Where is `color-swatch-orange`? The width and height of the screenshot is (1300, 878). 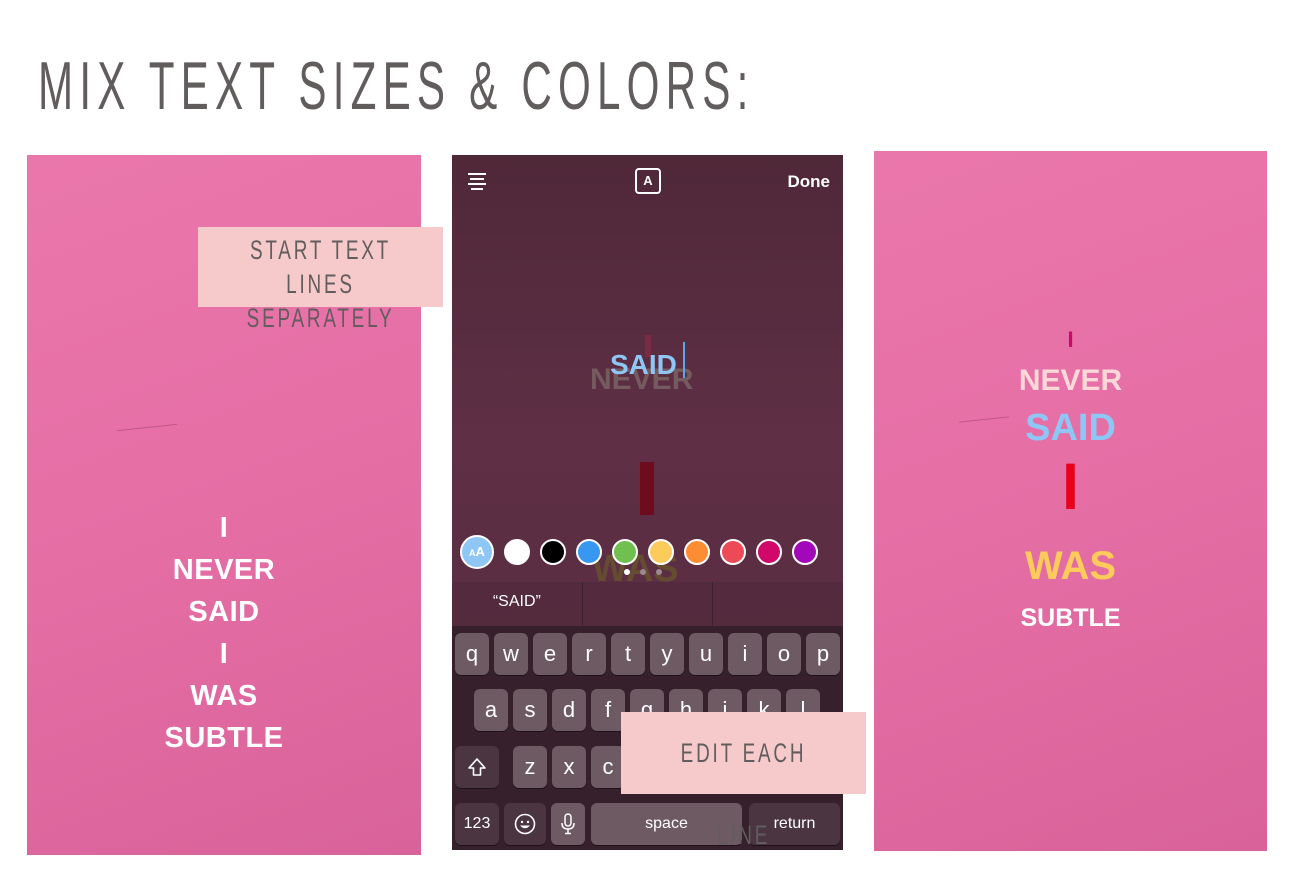
color-swatch-orange is located at coordinates (697, 552).